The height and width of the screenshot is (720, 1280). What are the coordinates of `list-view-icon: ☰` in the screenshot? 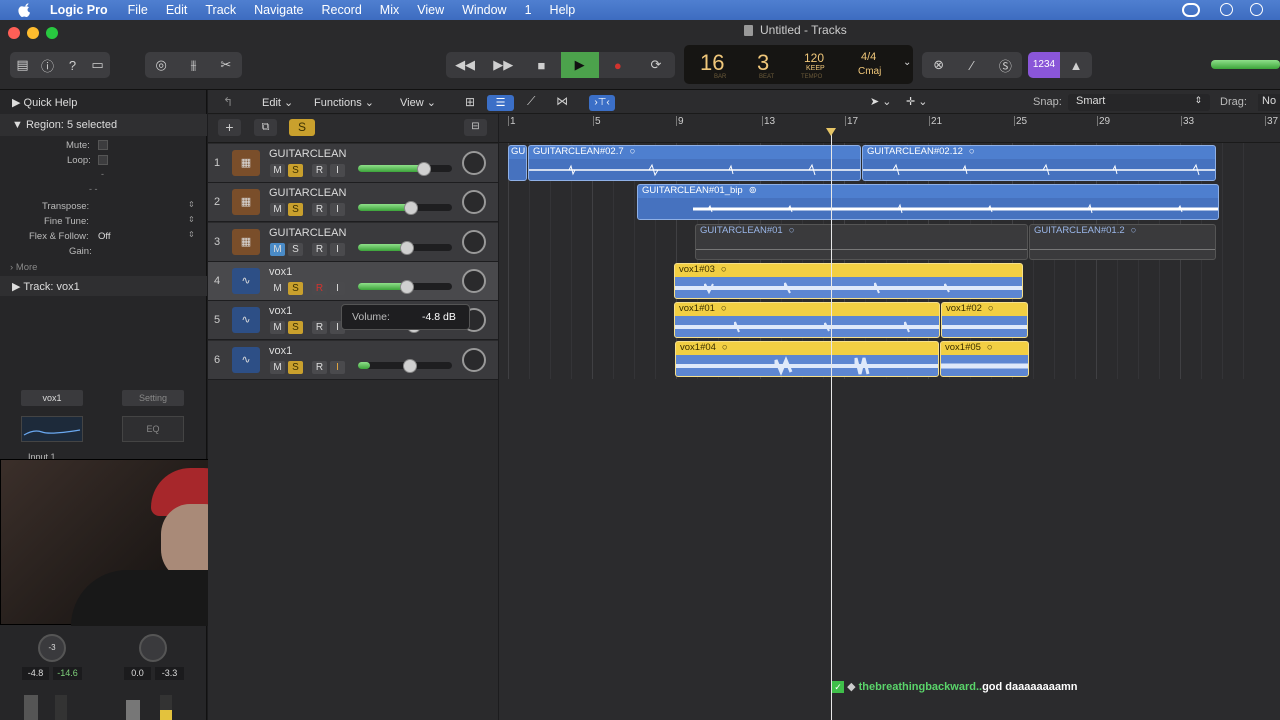 It's located at (500, 103).